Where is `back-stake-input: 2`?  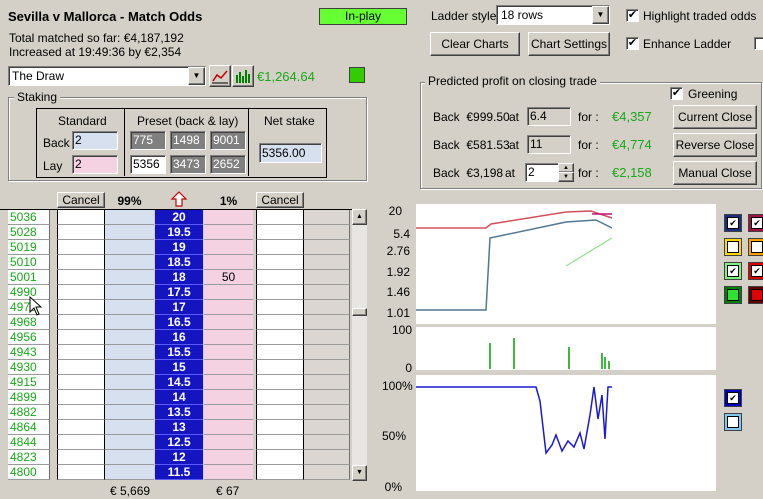
back-stake-input: 2 is located at coordinates (95, 140).